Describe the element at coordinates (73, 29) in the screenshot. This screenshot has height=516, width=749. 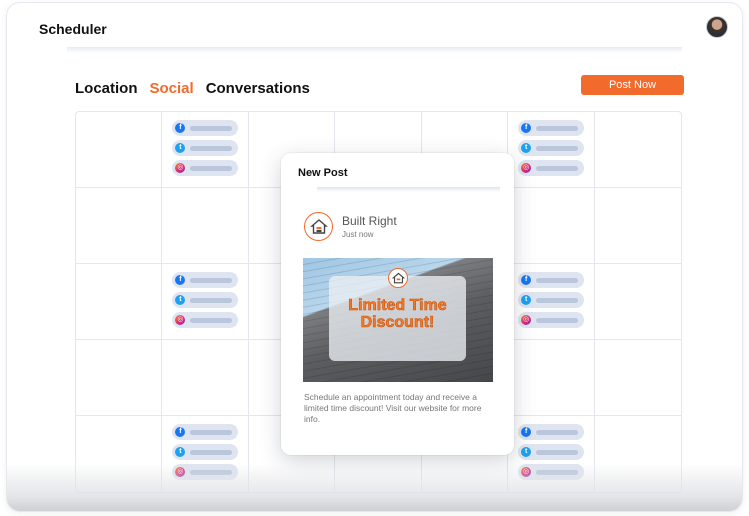
I see `app-title: Scheduler` at that location.